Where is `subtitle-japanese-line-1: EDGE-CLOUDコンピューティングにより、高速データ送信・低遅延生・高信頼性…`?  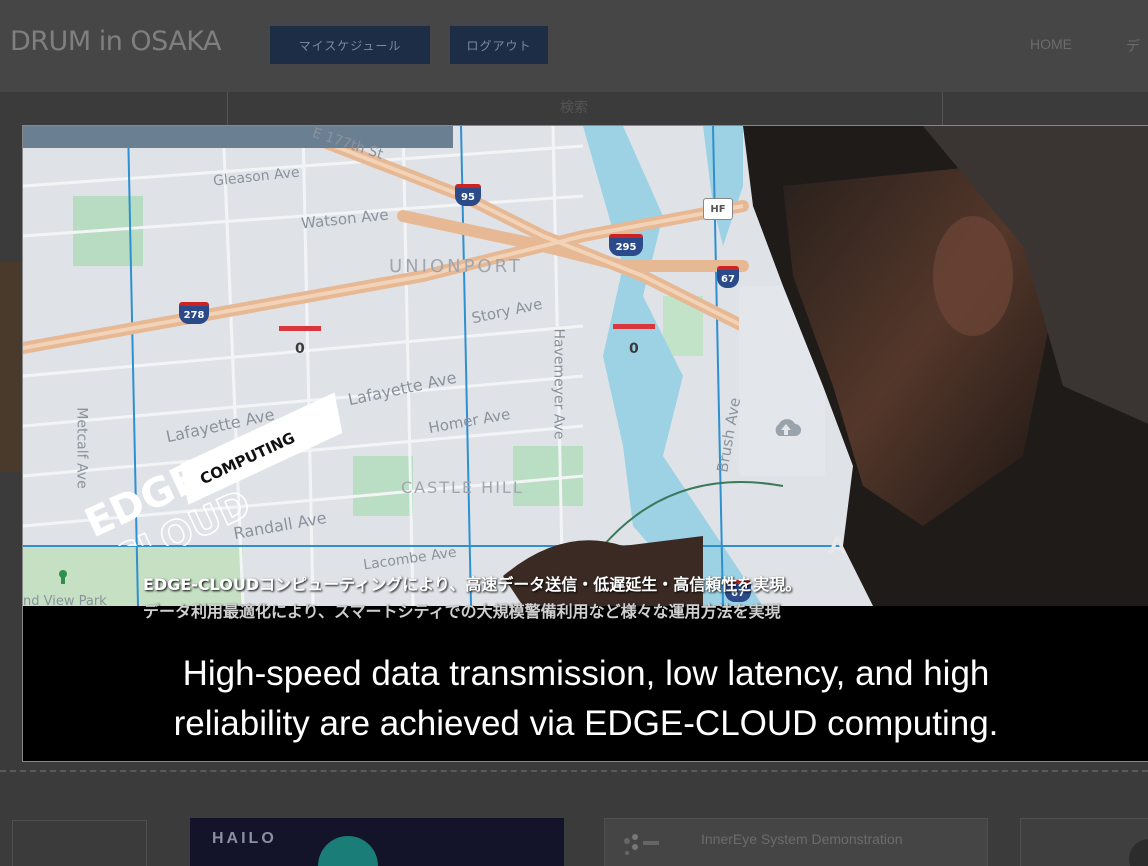 subtitle-japanese-line-1: EDGE-CLOUDコンピューティングにより、高速データ送信・低遅延生・高信頼性… is located at coordinates (472, 584).